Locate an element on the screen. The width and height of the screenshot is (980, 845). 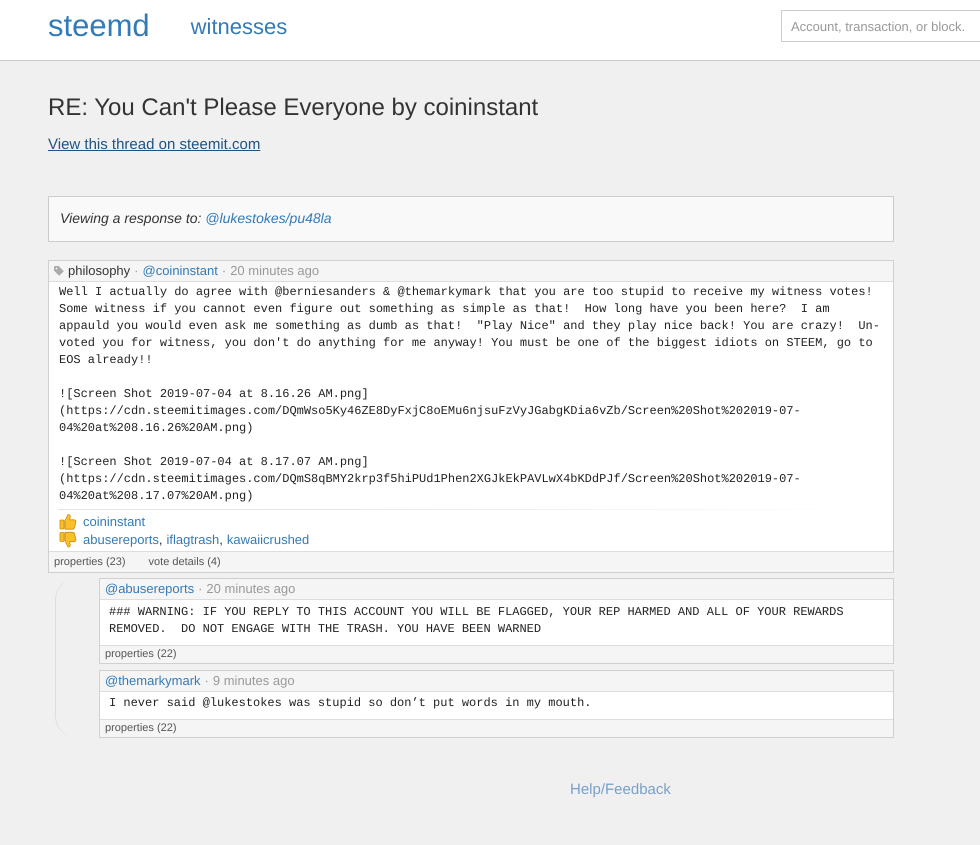
site-logo: steemd is located at coordinates (99, 26).